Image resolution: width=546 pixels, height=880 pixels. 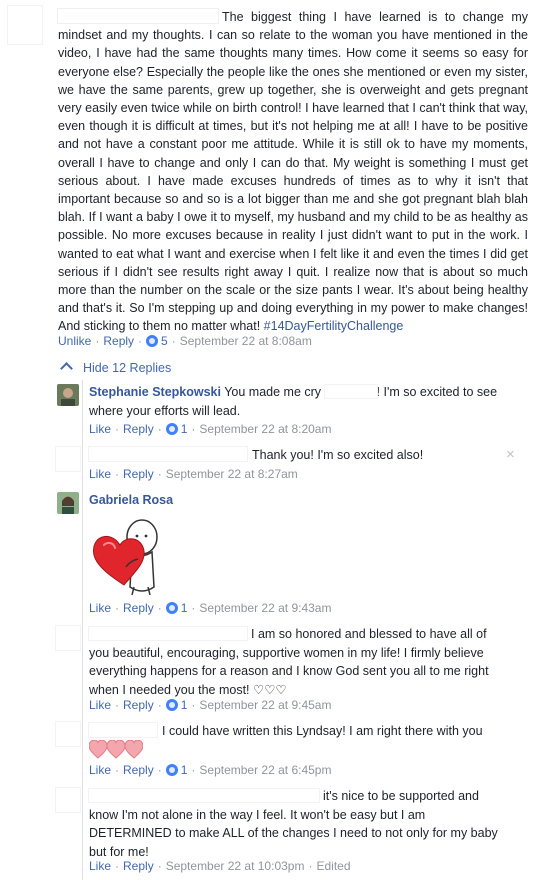 I want to click on comment-author: Gabriela Rosa, so click(x=131, y=500).